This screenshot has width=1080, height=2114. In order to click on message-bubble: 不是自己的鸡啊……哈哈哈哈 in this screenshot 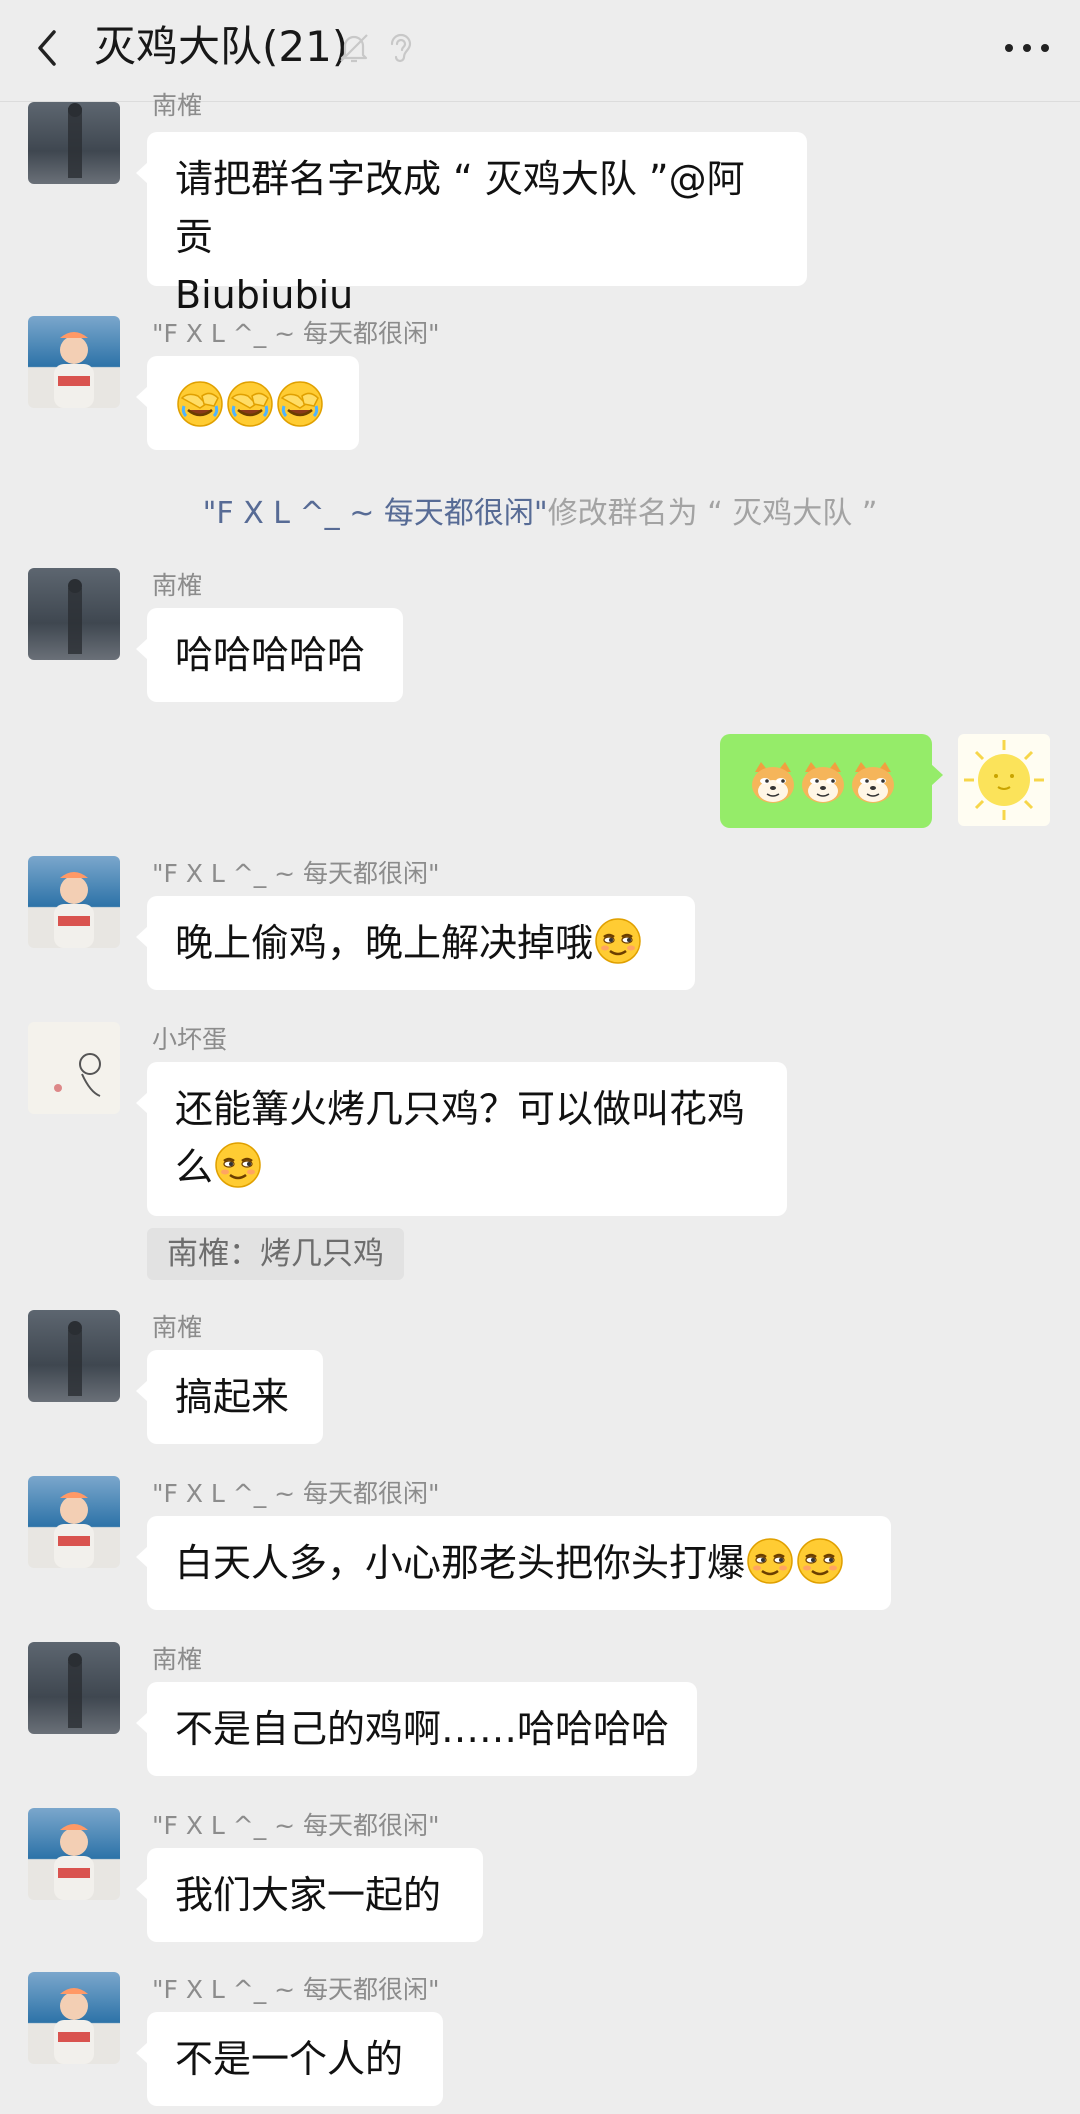, I will do `click(416, 1729)`.